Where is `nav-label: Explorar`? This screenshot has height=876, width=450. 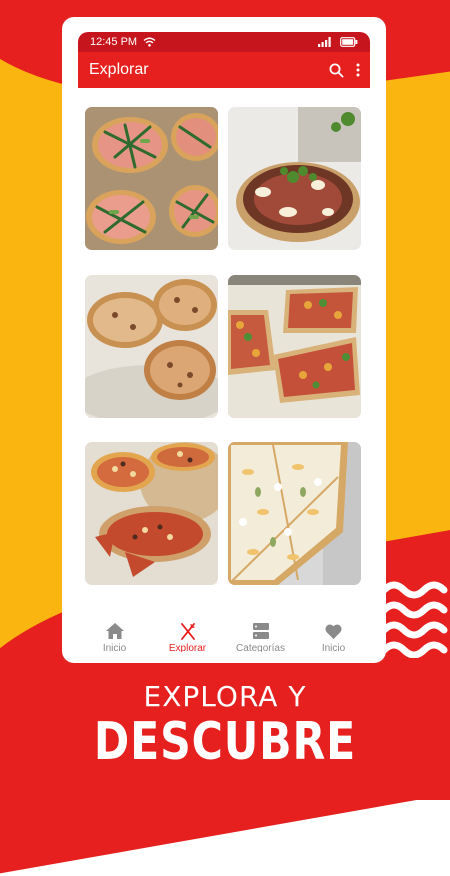
nav-label: Explorar is located at coordinates (187, 647).